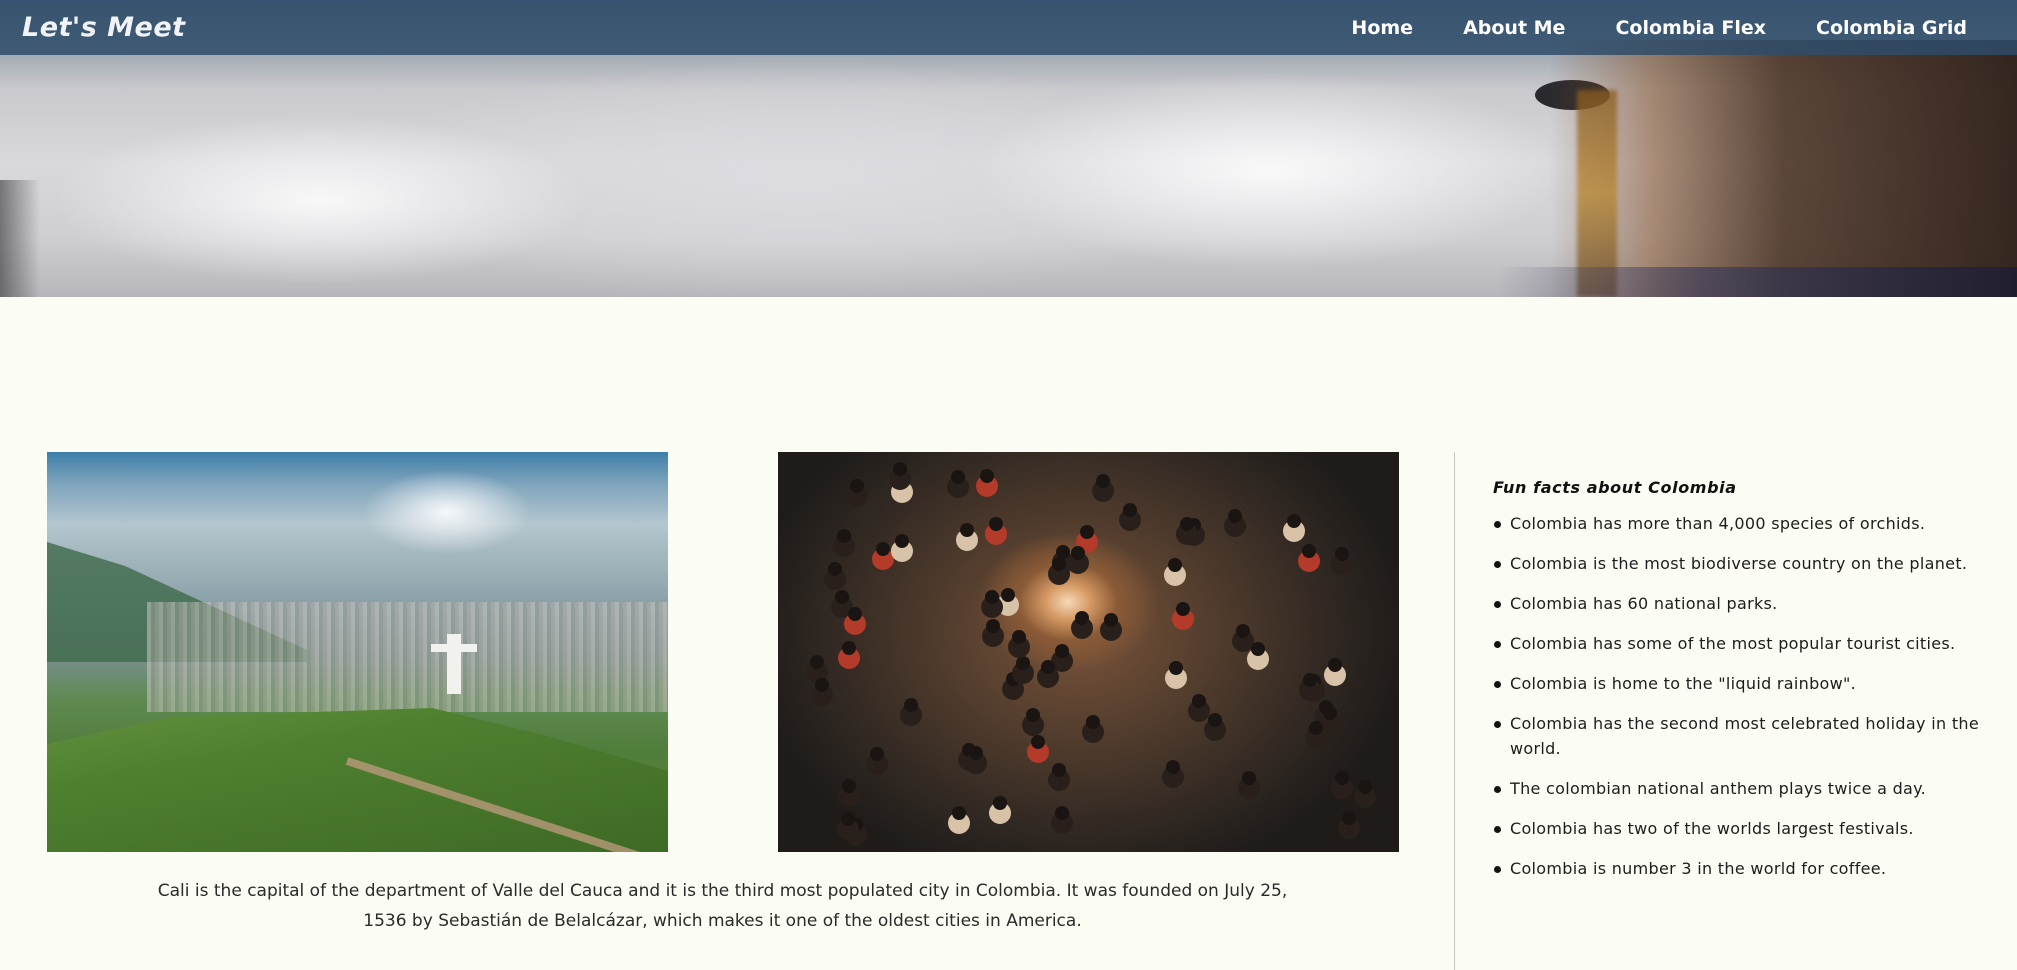  Describe the element at coordinates (1382, 28) in the screenshot. I see `nav-home: Home` at that location.